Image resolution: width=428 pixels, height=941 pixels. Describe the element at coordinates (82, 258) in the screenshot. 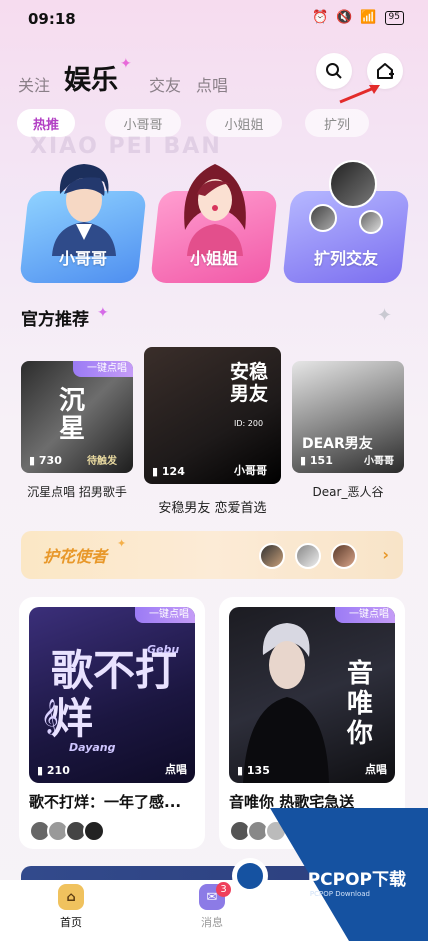

I see `category-label: 小哥哥` at that location.